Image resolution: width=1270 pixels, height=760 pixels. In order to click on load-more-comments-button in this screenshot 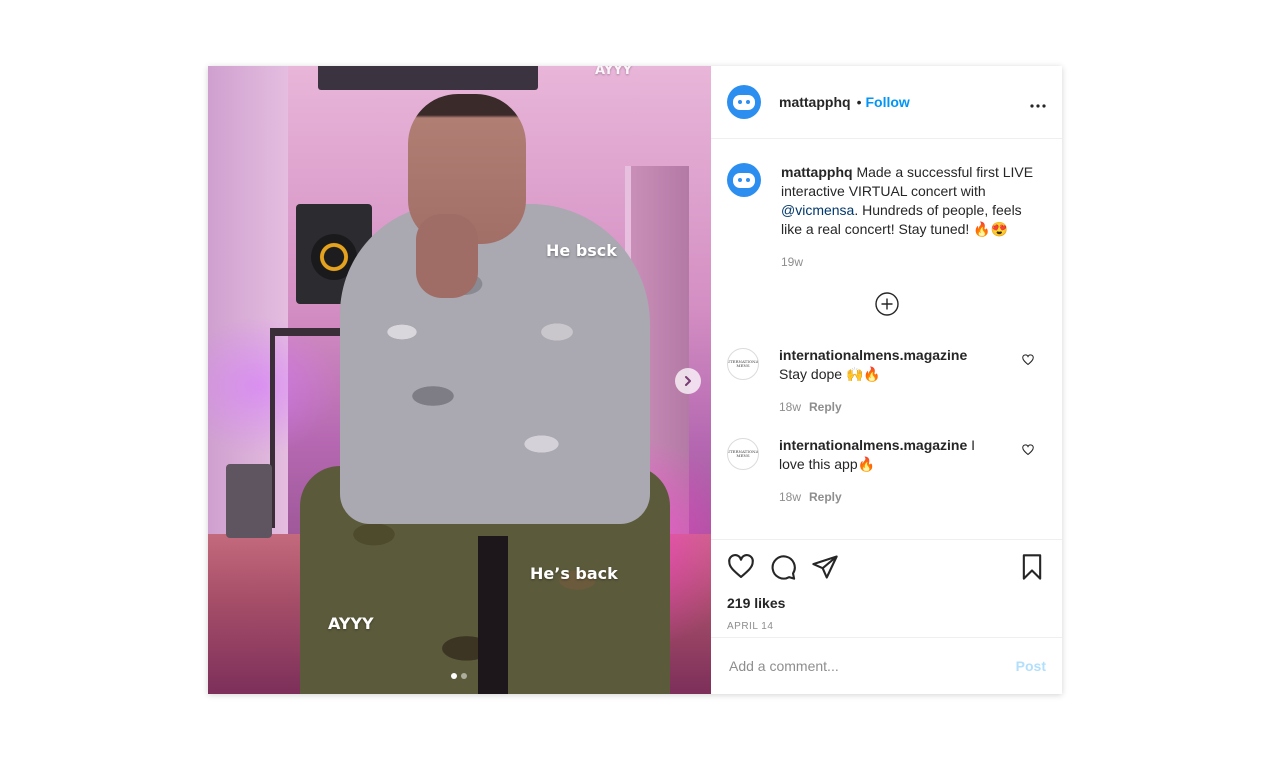, I will do `click(886, 304)`.